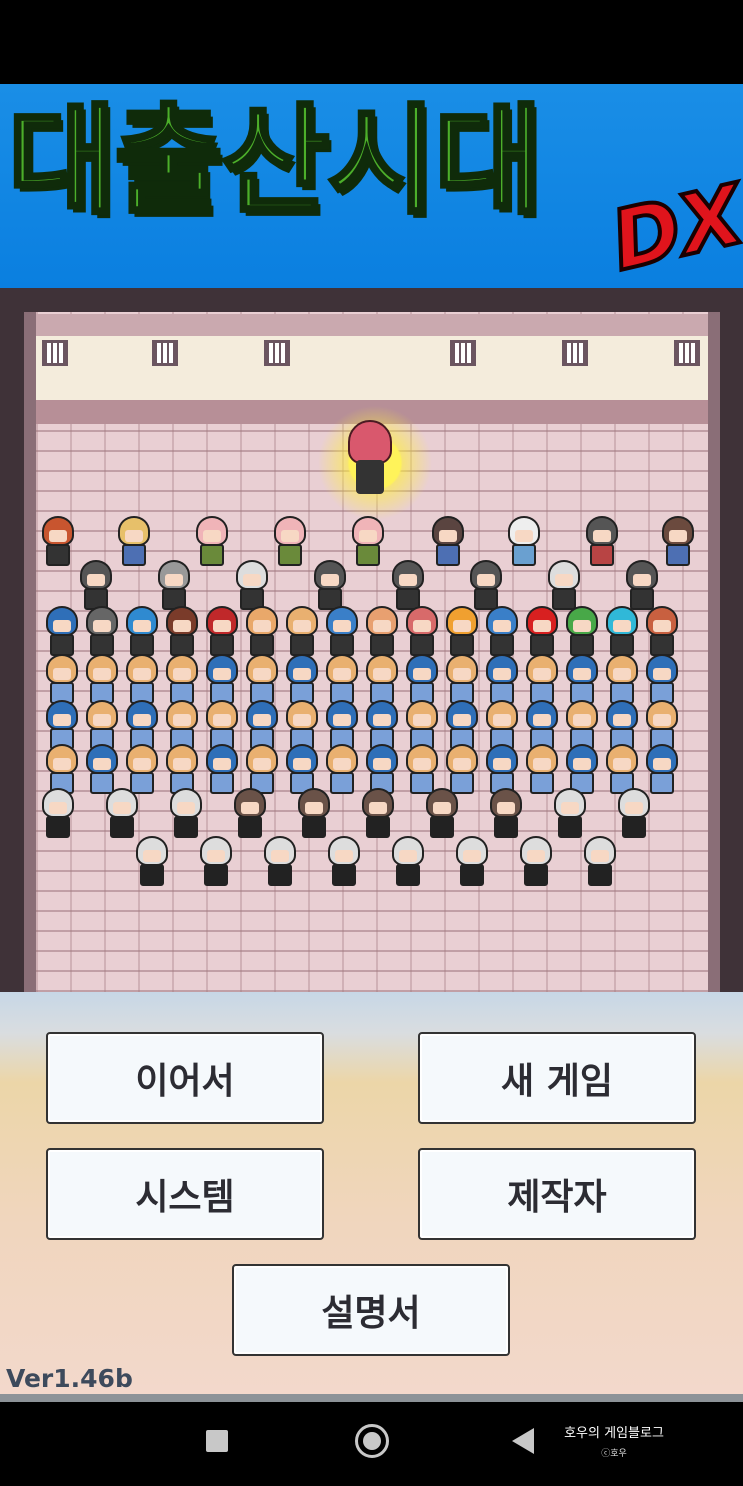 Image resolution: width=743 pixels, height=1486 pixels. What do you see at coordinates (672, 226) in the screenshot?
I see `title-dx-badge: DX` at bounding box center [672, 226].